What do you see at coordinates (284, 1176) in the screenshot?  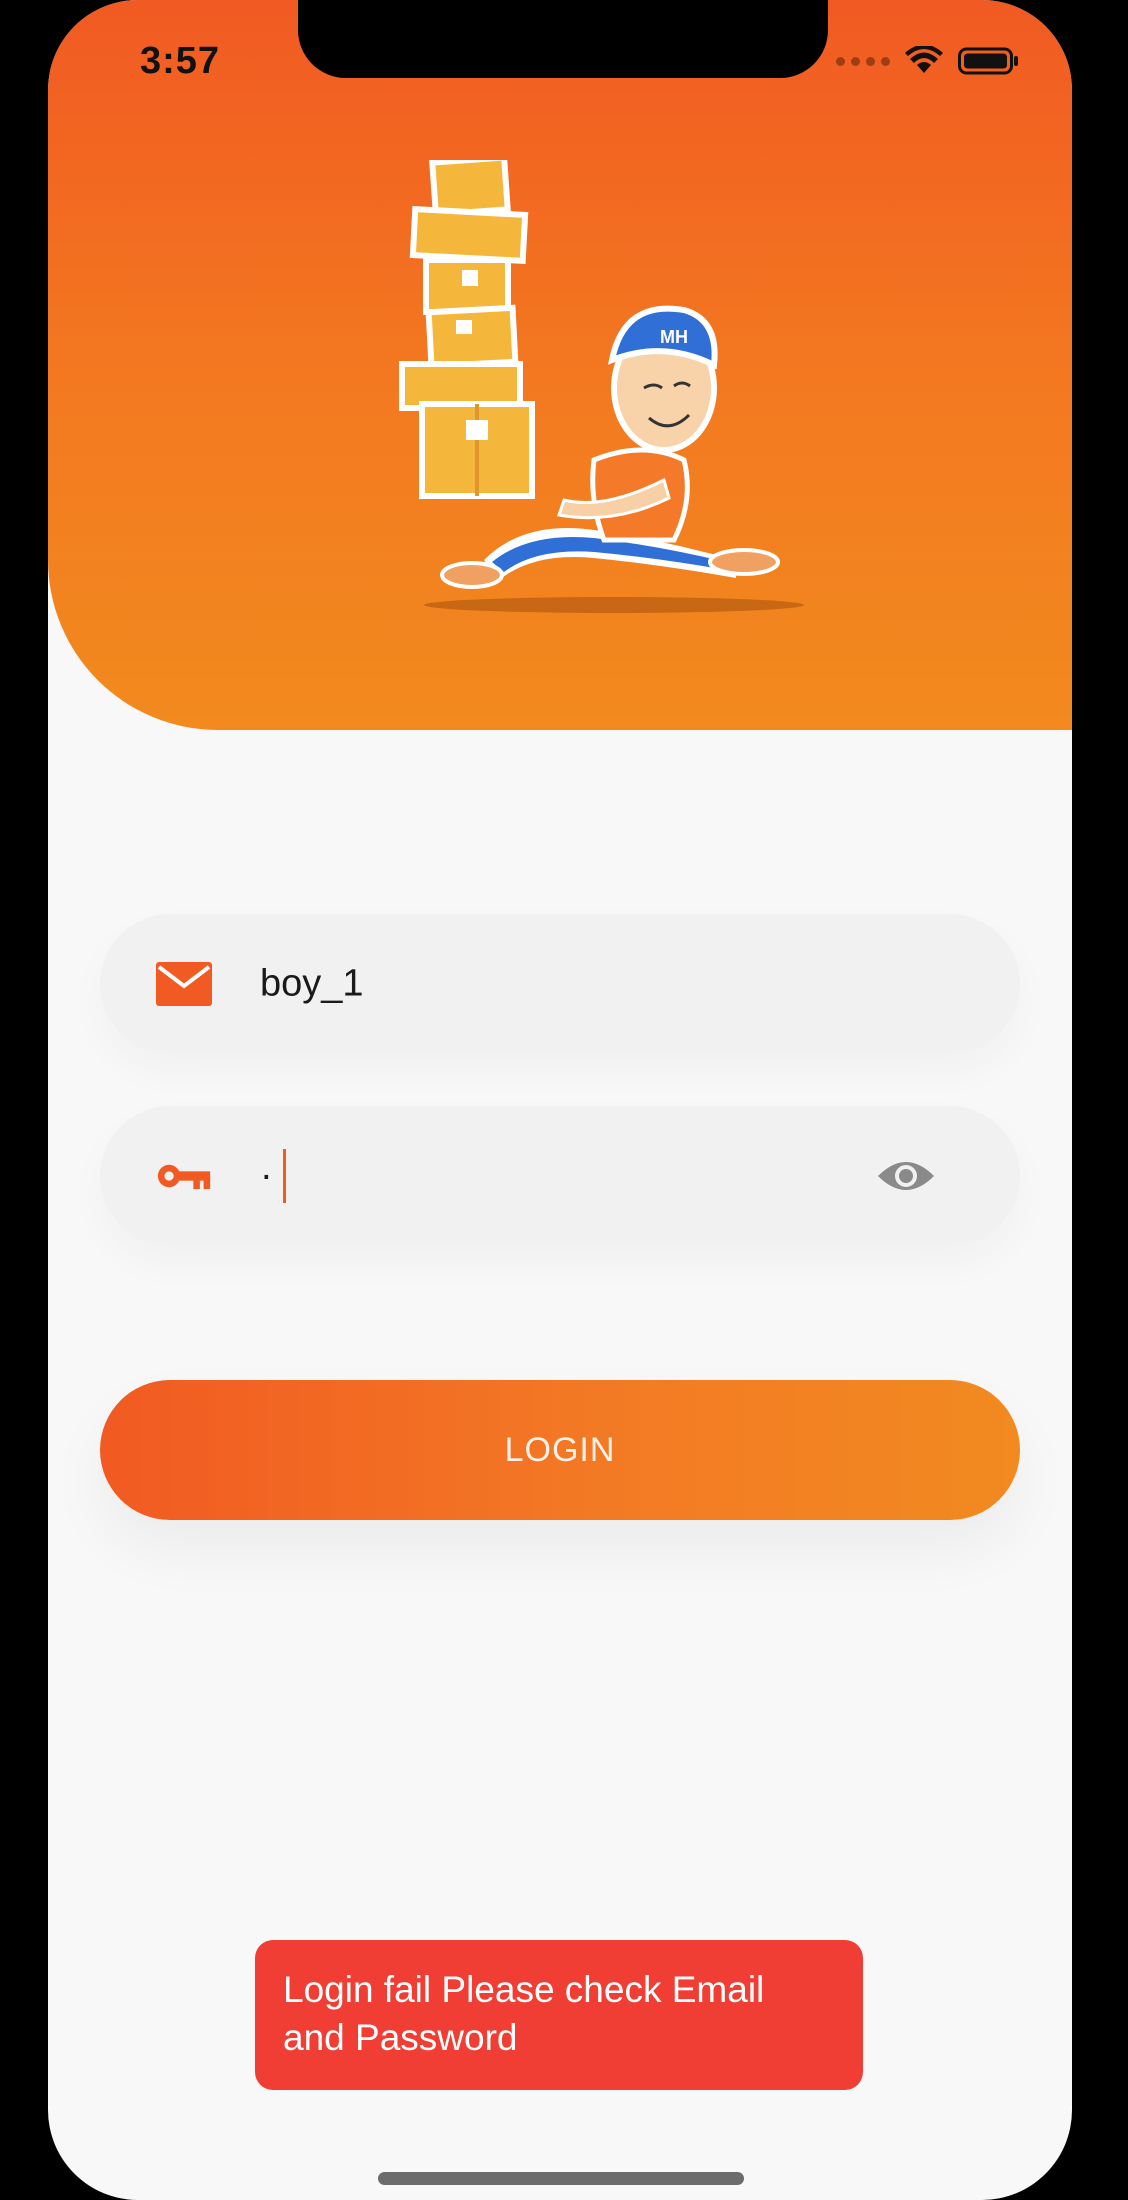 I see `text-caret` at bounding box center [284, 1176].